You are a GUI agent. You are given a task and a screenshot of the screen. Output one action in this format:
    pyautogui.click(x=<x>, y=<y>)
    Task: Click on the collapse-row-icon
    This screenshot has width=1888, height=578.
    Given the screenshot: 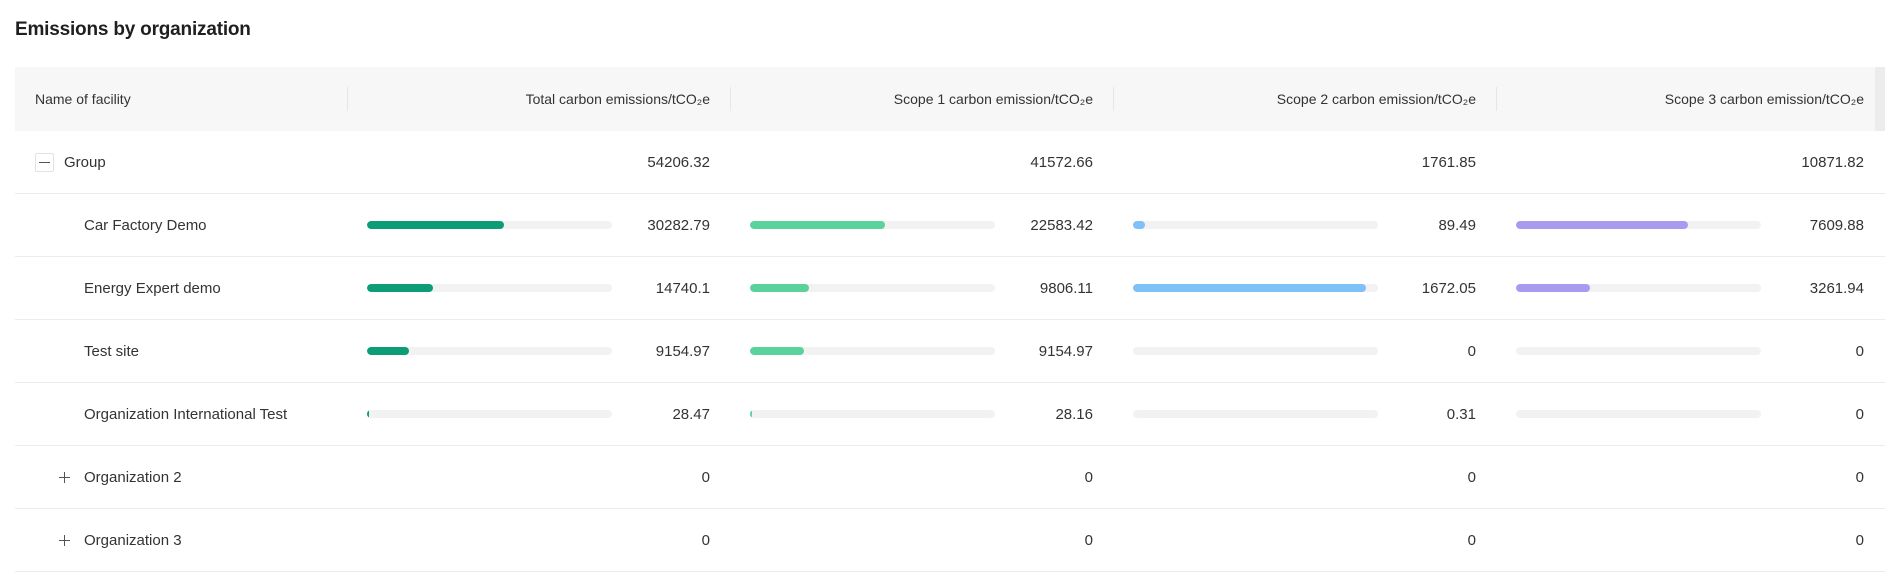 What is the action you would take?
    pyautogui.click(x=44, y=162)
    